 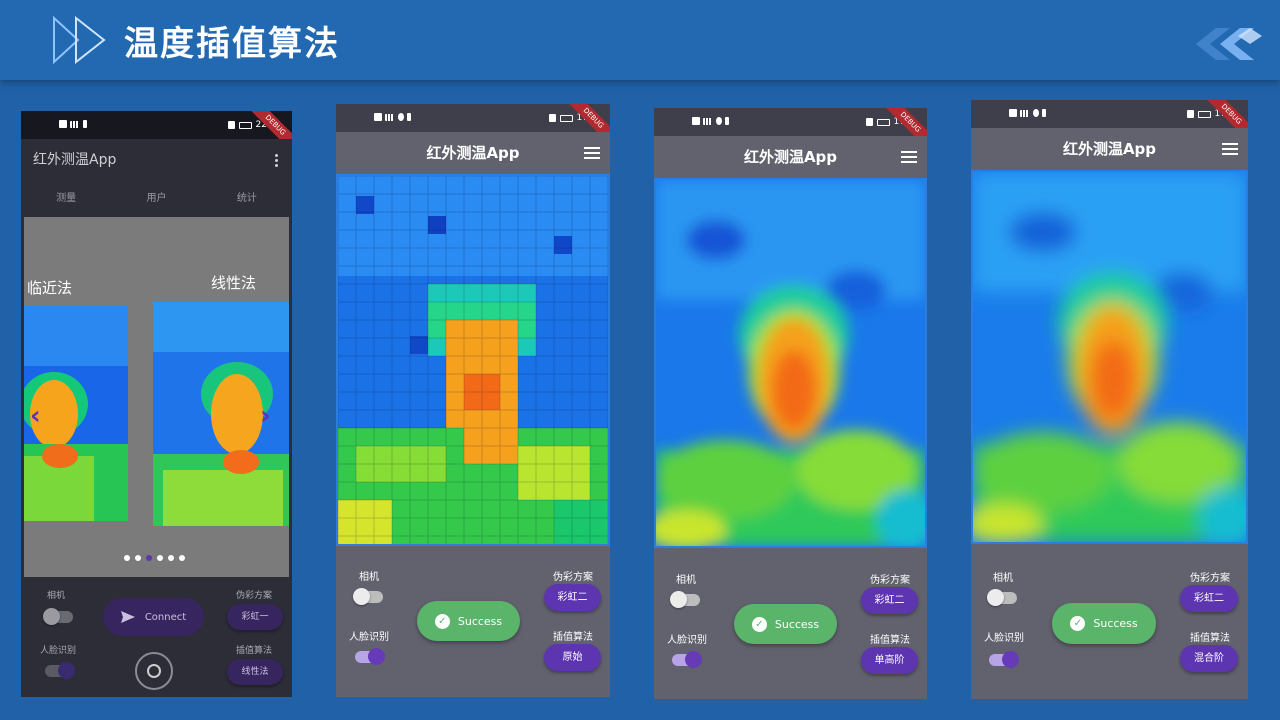 I want to click on connect-button: Connect, so click(x=153, y=617).